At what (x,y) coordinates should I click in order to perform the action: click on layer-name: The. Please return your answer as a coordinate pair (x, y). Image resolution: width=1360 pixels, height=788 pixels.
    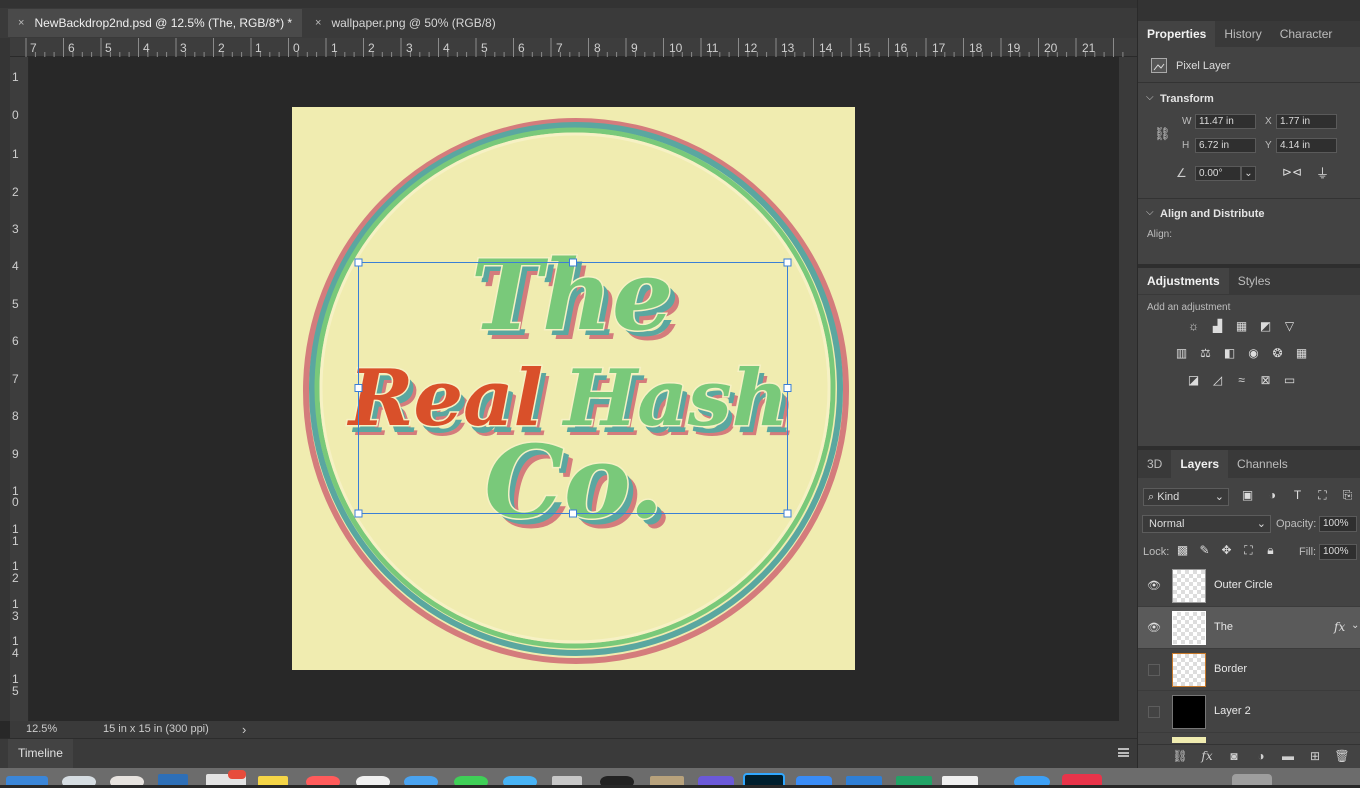
    Looking at the image, I should click on (1223, 627).